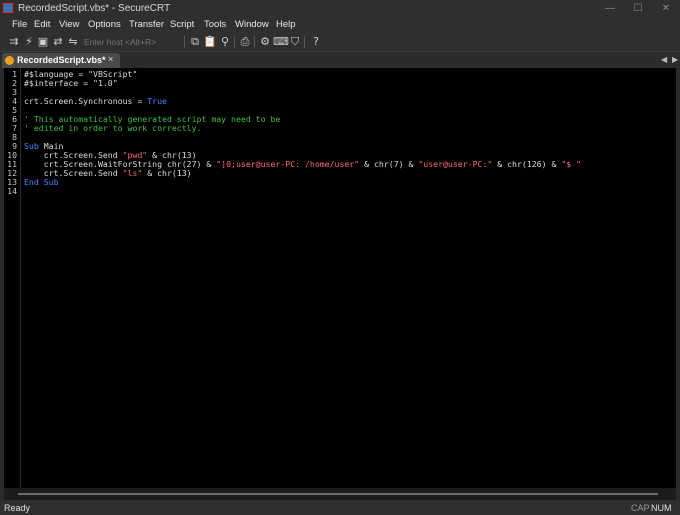 The height and width of the screenshot is (515, 680). Describe the element at coordinates (17, 508) in the screenshot. I see `status-ready: Ready` at that location.